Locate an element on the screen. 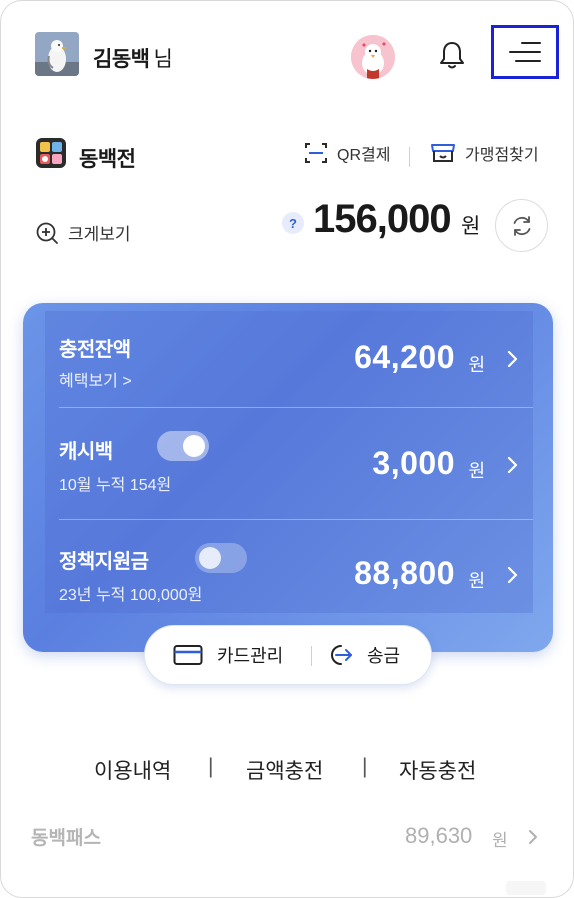  policy-support-sub: 23년 누적 100,000원 is located at coordinates (131, 595).